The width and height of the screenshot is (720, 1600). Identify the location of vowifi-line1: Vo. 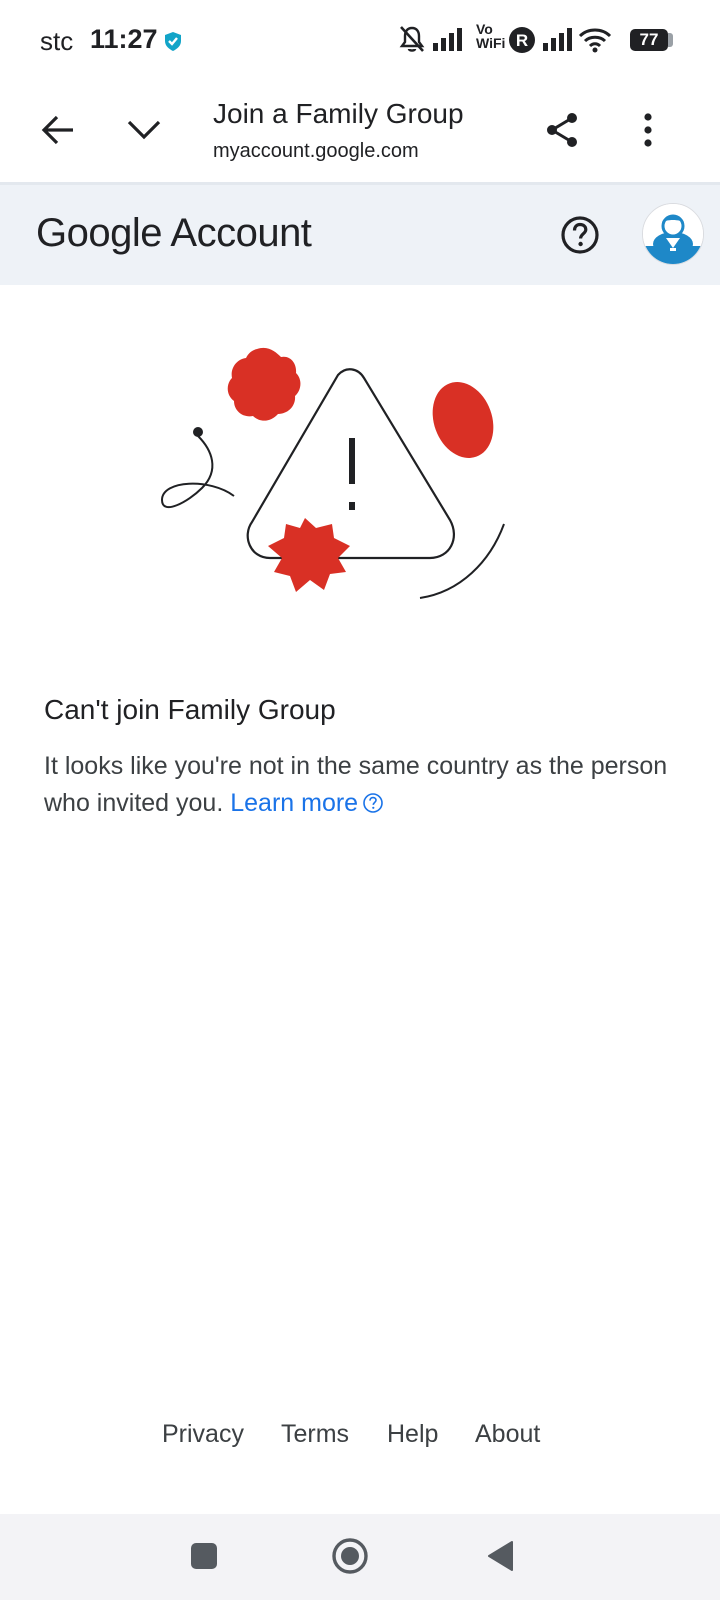
(484, 29).